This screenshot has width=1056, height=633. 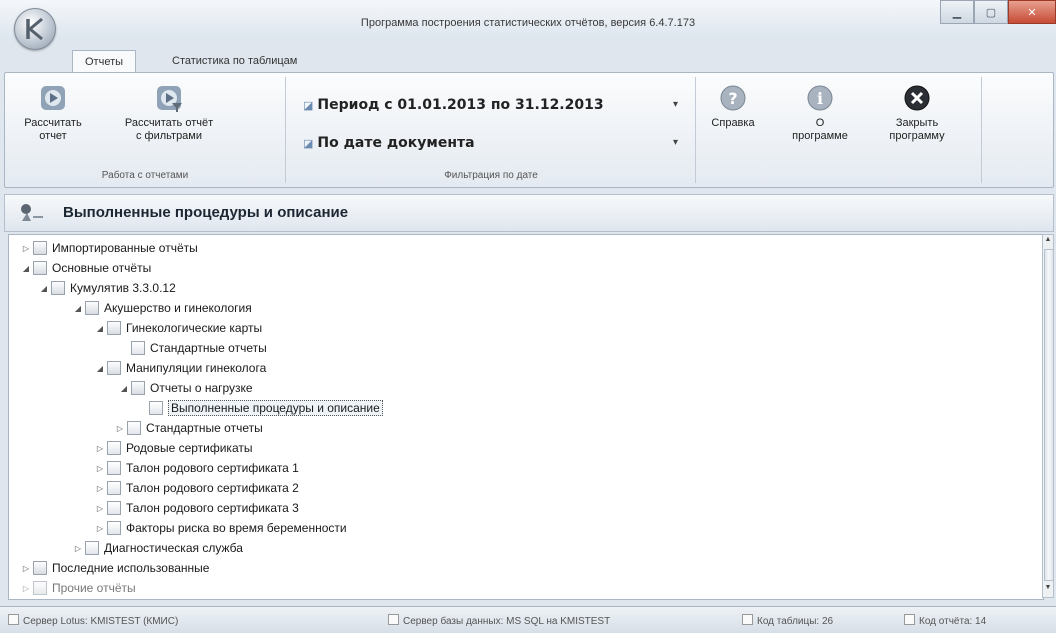 I want to click on date-filter-group-label: Фильтрация по дате, so click(x=491, y=175).